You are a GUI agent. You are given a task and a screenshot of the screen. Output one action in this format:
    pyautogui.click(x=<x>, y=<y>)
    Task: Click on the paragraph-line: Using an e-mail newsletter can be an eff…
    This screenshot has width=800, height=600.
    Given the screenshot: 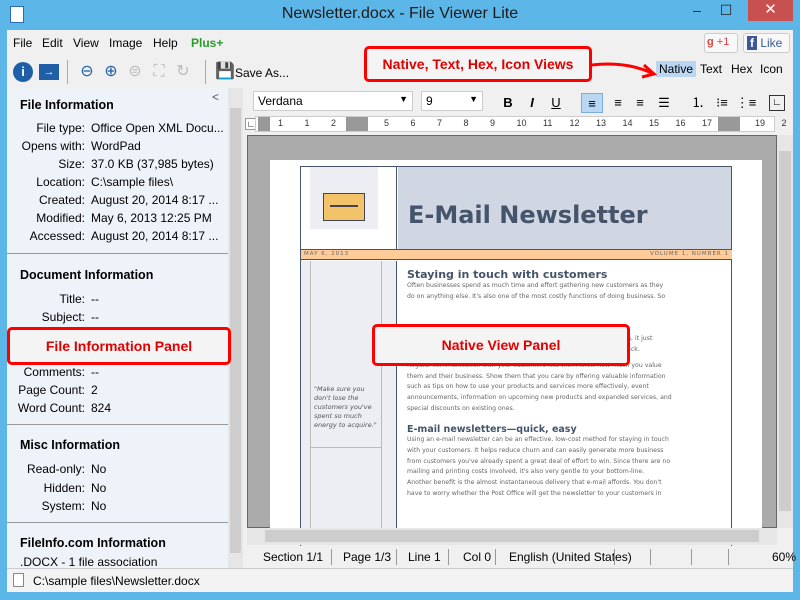 What is the action you would take?
    pyautogui.click(x=538, y=440)
    